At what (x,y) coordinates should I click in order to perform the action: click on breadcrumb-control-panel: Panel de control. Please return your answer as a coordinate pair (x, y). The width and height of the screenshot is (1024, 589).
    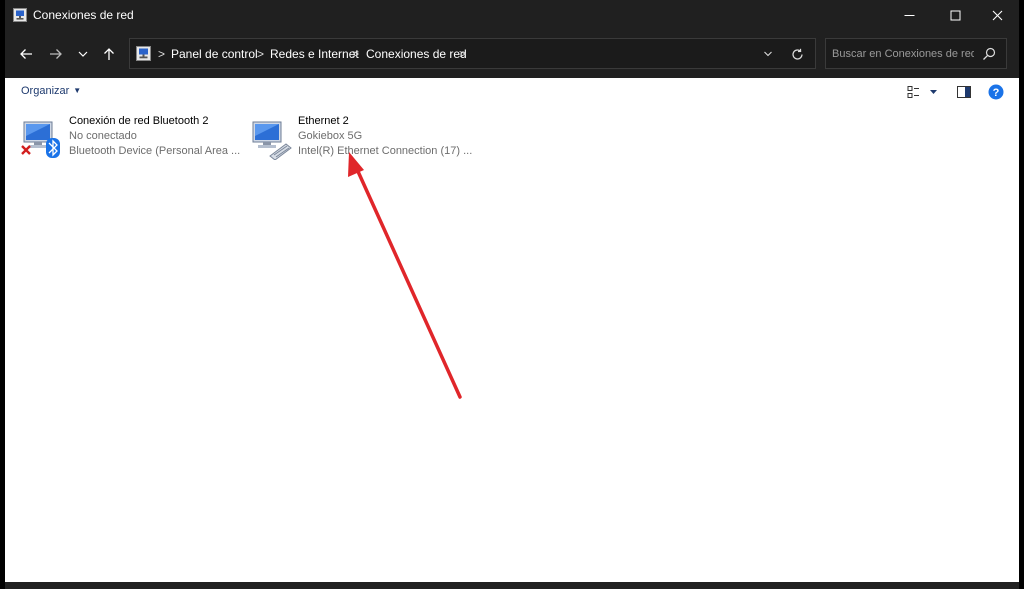
    Looking at the image, I should click on (214, 54).